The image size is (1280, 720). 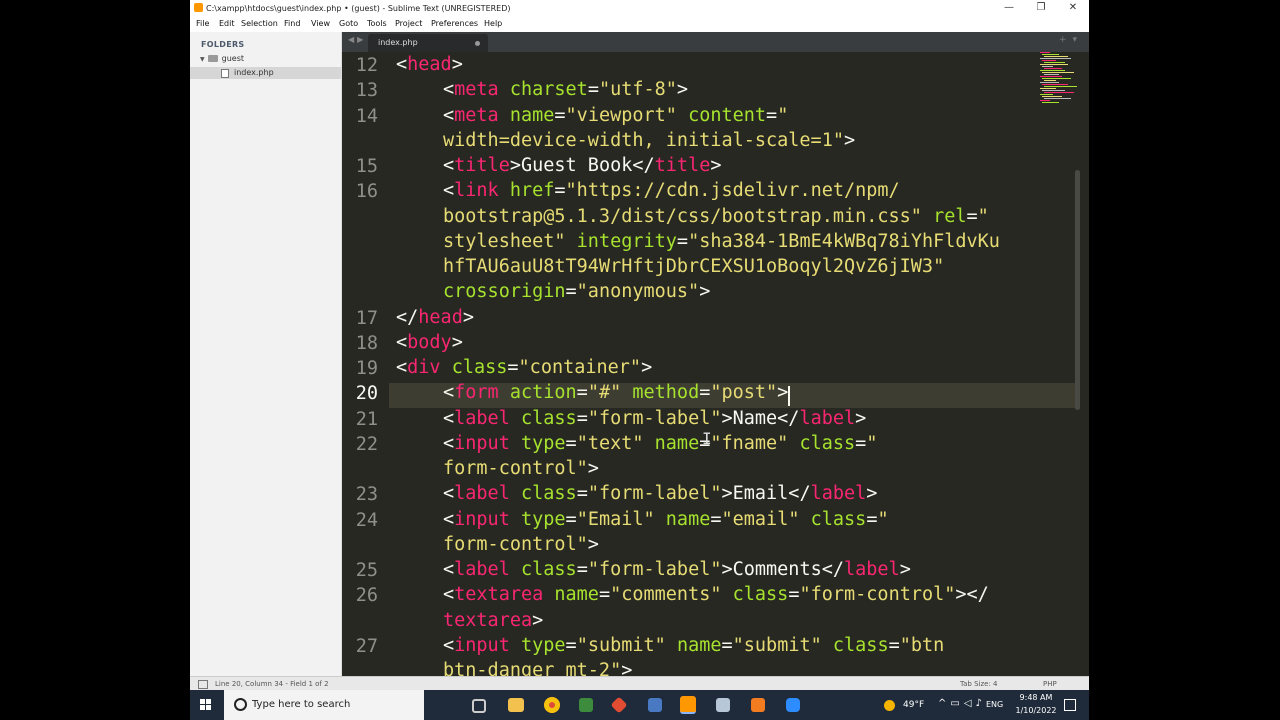 I want to click on menu-find: Find, so click(x=292, y=23).